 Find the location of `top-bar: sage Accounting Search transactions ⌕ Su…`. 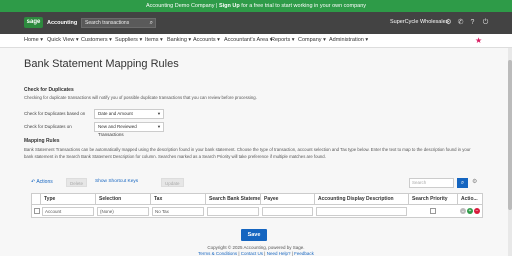

top-bar: sage Accounting Search transactions ⌕ Su… is located at coordinates (256, 23).